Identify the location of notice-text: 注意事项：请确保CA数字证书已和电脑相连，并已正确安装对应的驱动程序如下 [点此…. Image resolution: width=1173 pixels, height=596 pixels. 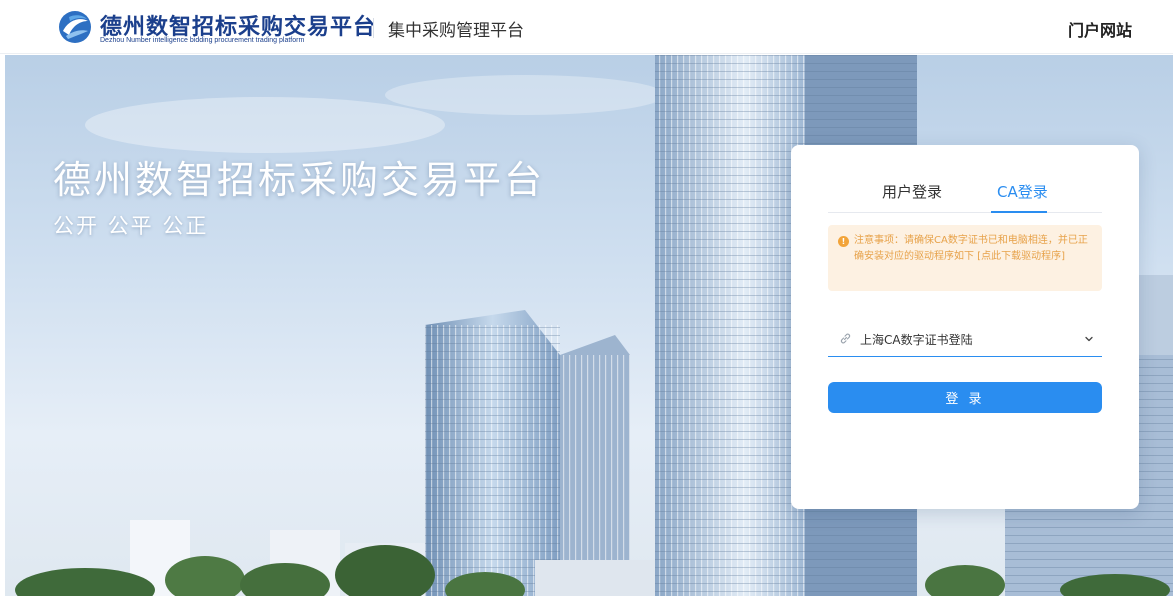
(971, 248).